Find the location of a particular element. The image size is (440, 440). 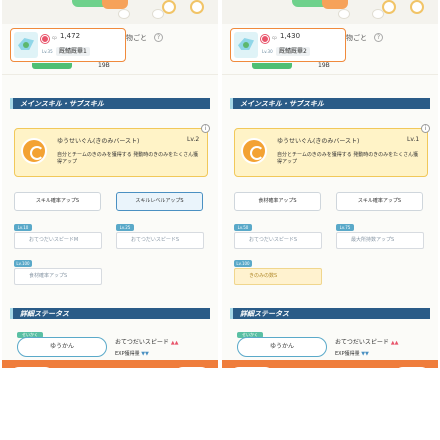

subskill-level-badge: Lv.25 is located at coordinates (125, 227).